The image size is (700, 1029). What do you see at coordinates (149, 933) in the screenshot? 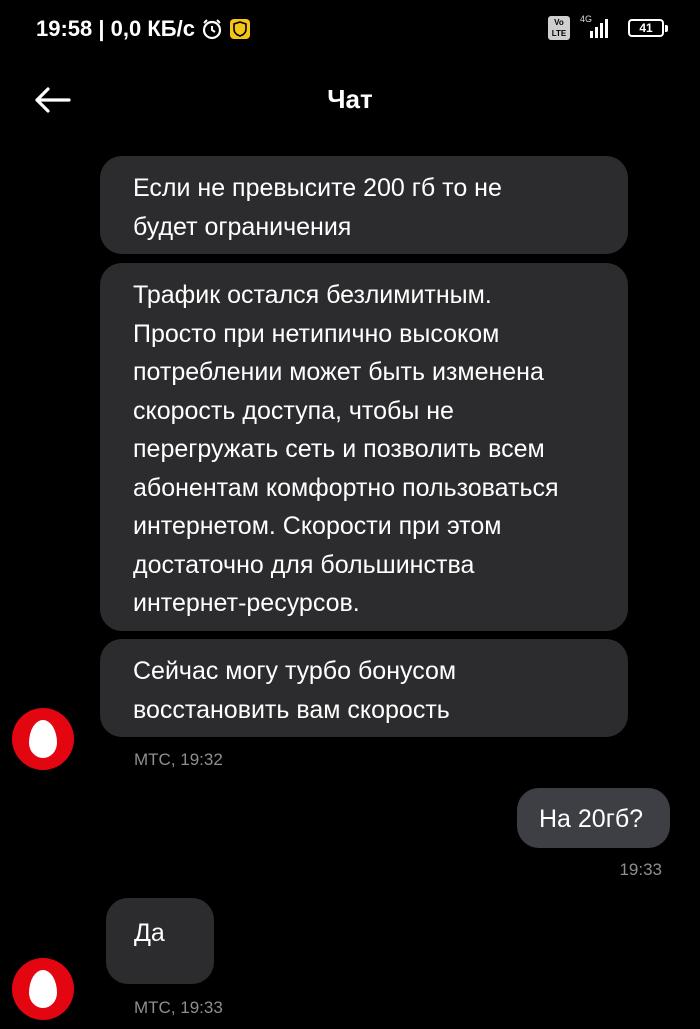
I see `message-text: Да` at bounding box center [149, 933].